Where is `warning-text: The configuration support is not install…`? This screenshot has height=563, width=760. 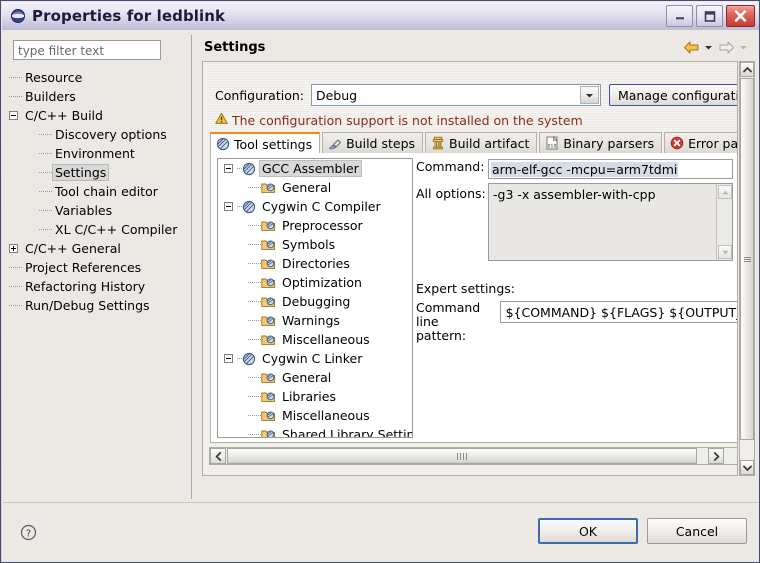
warning-text: The configuration support is not install… is located at coordinates (407, 120).